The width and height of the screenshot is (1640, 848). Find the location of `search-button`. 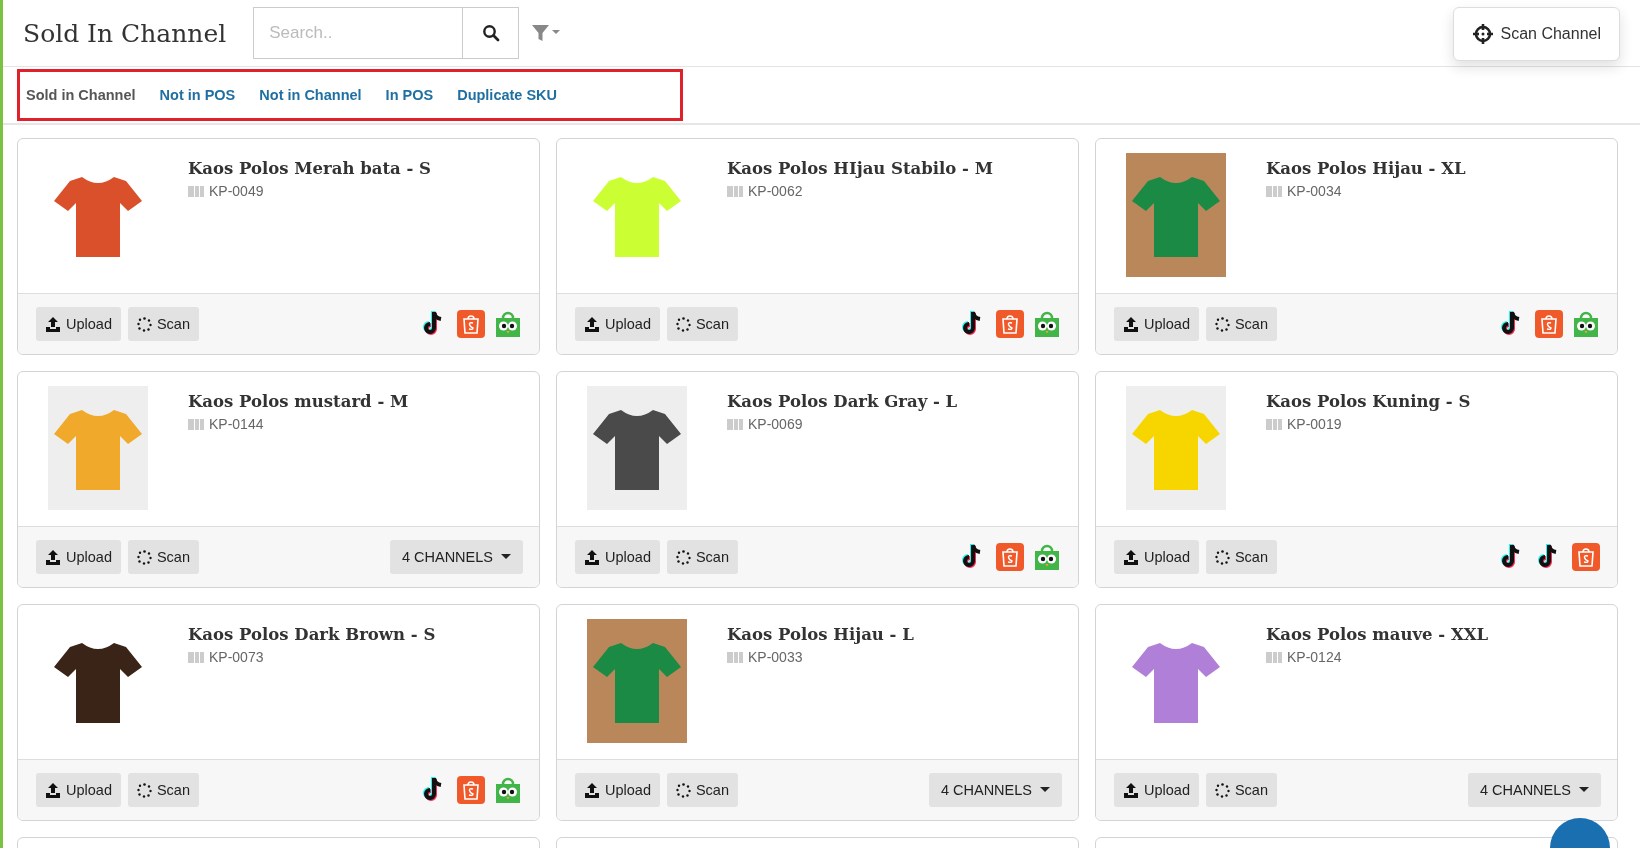

search-button is located at coordinates (491, 33).